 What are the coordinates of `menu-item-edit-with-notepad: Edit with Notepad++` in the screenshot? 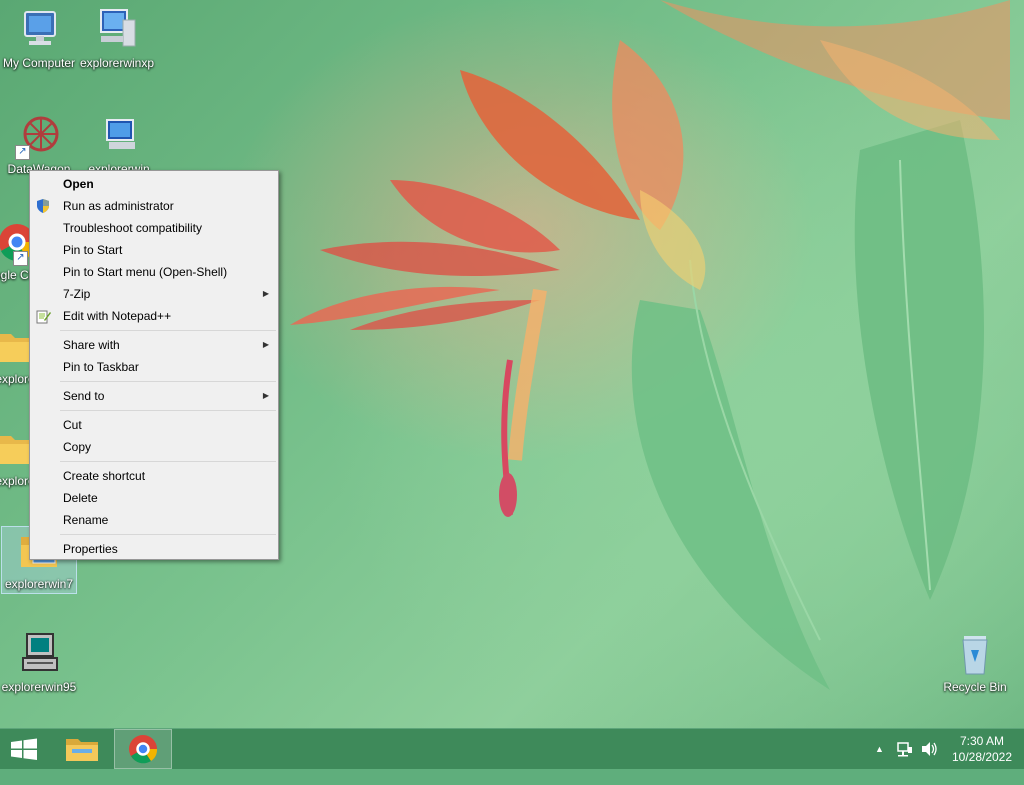 It's located at (154, 316).